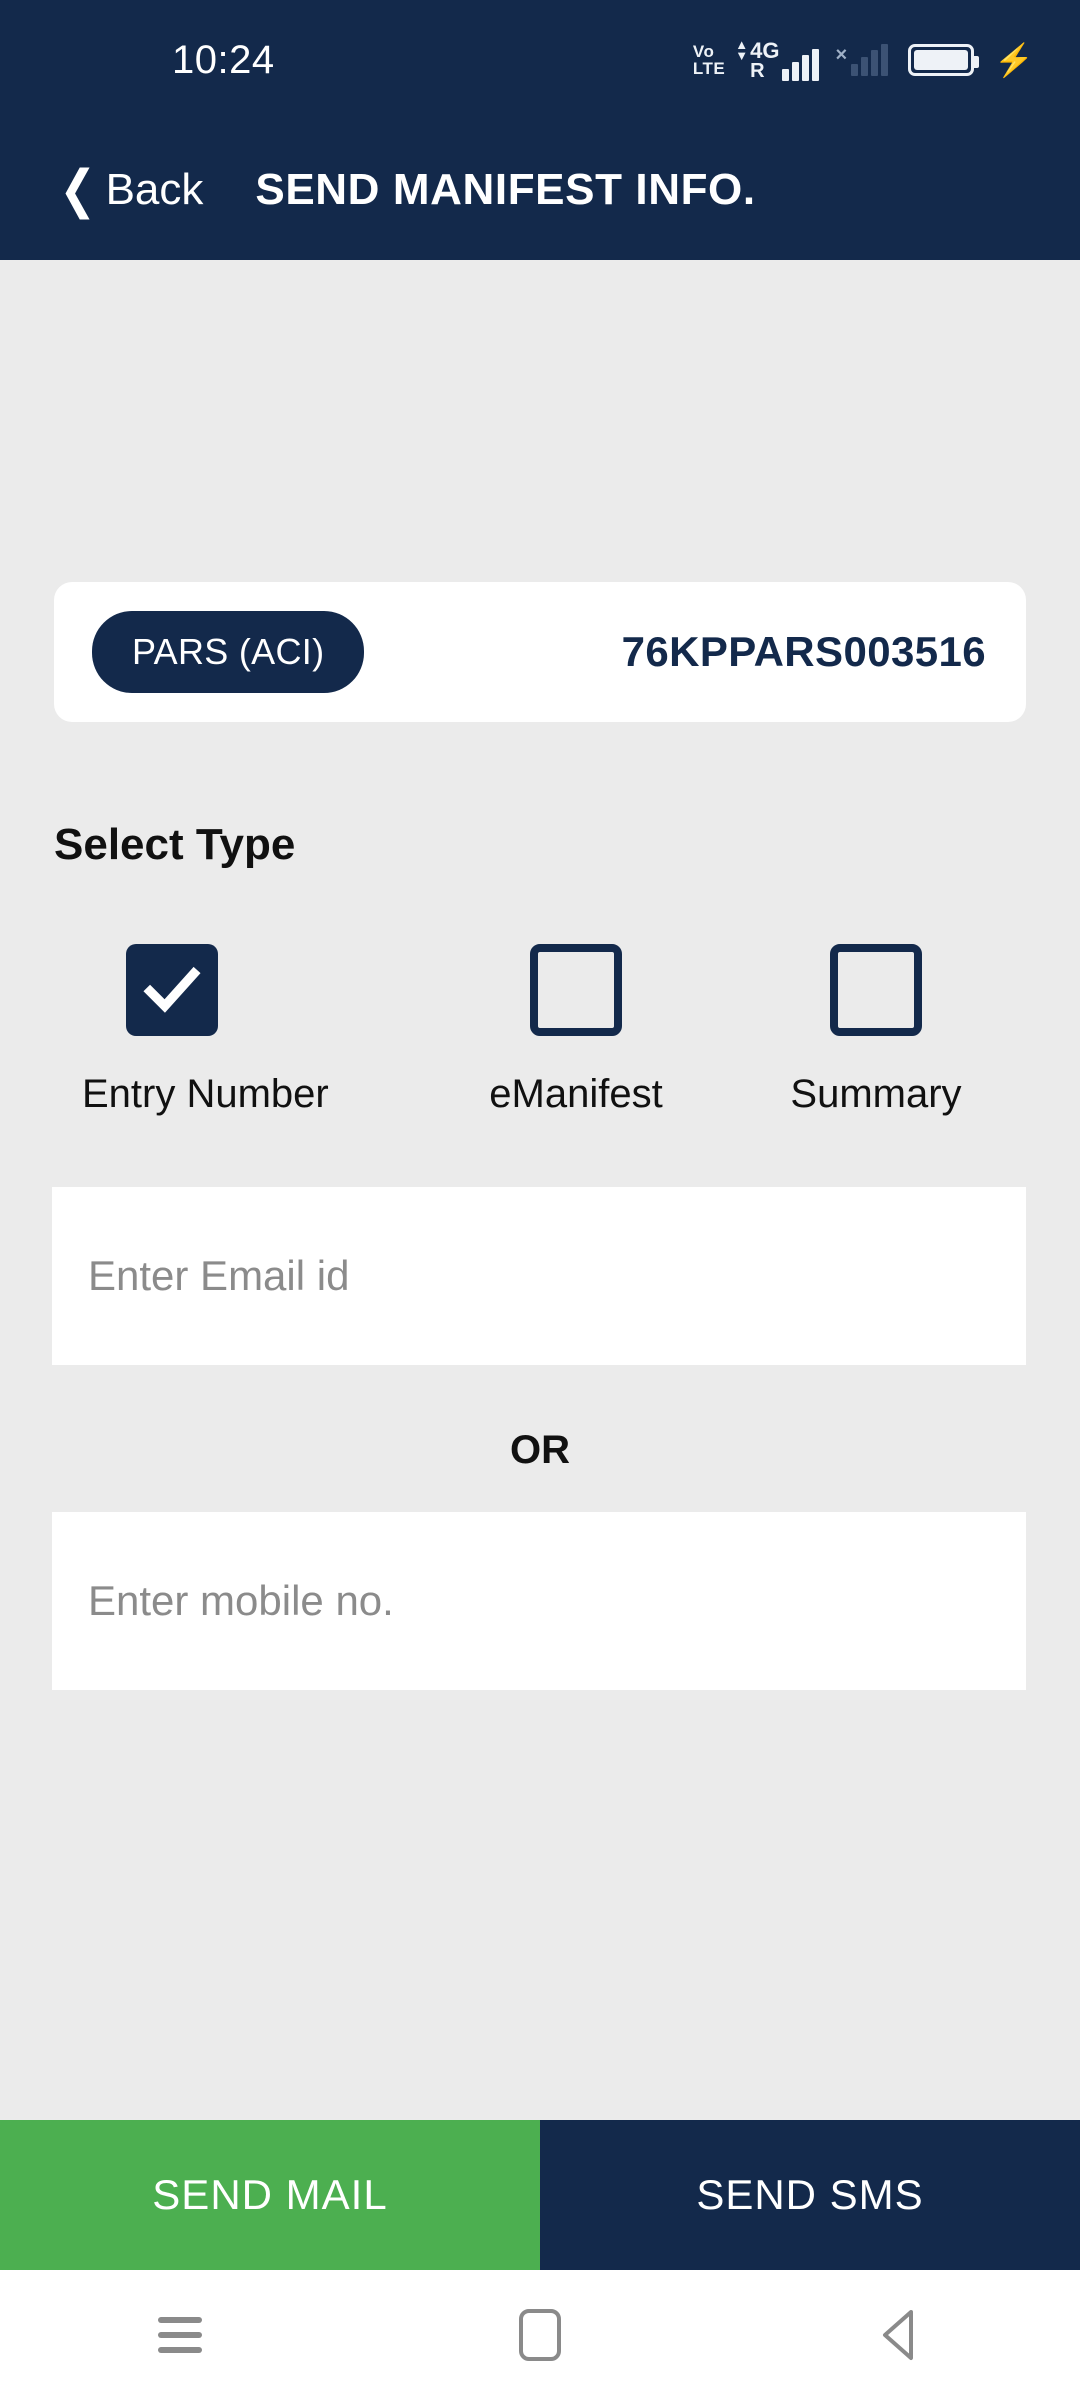 The width and height of the screenshot is (1080, 2400). What do you see at coordinates (540, 1450) in the screenshot?
I see `or-divider-label: OR` at bounding box center [540, 1450].